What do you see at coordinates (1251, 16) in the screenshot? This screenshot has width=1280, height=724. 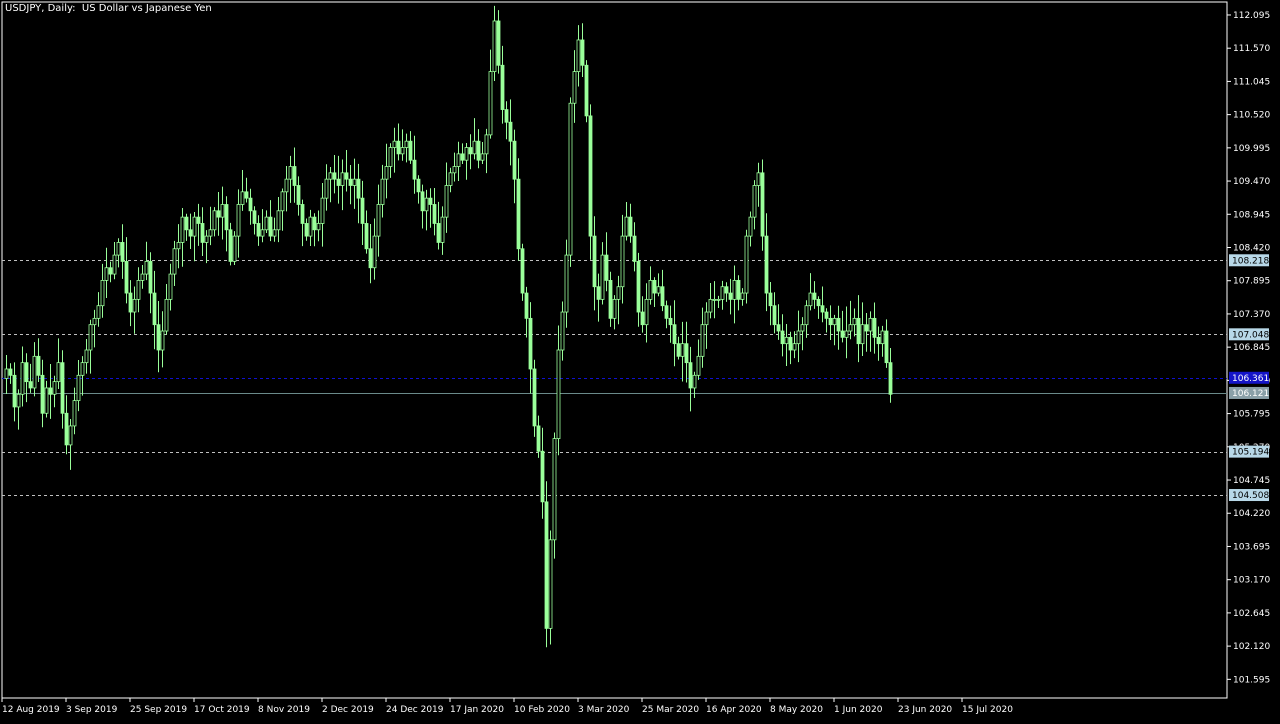 I see `y-tick-label: 112.095` at bounding box center [1251, 16].